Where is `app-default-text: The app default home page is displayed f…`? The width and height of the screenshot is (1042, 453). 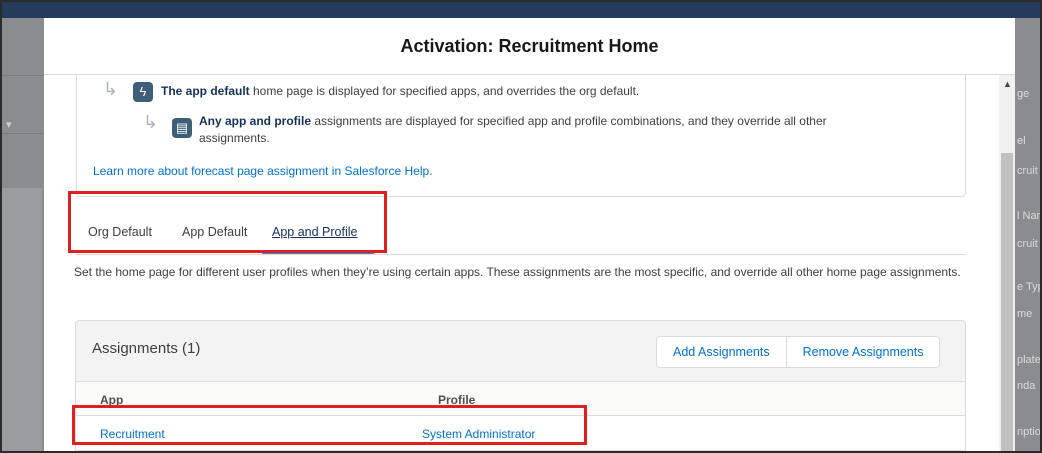 app-default-text: The app default home page is displayed f… is located at coordinates (400, 91).